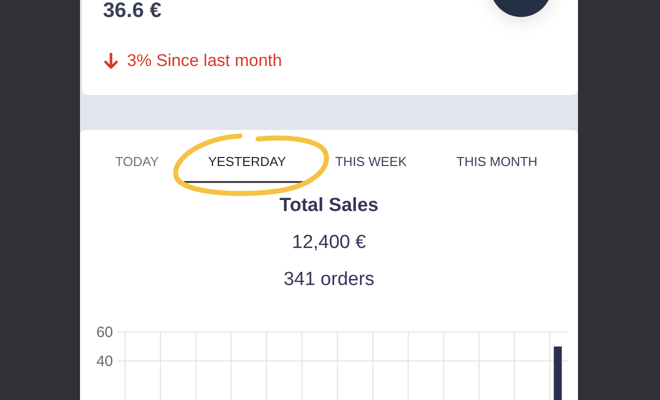 The image size is (660, 400). What do you see at coordinates (137, 166) in the screenshot?
I see `period-tab: TODAY` at bounding box center [137, 166].